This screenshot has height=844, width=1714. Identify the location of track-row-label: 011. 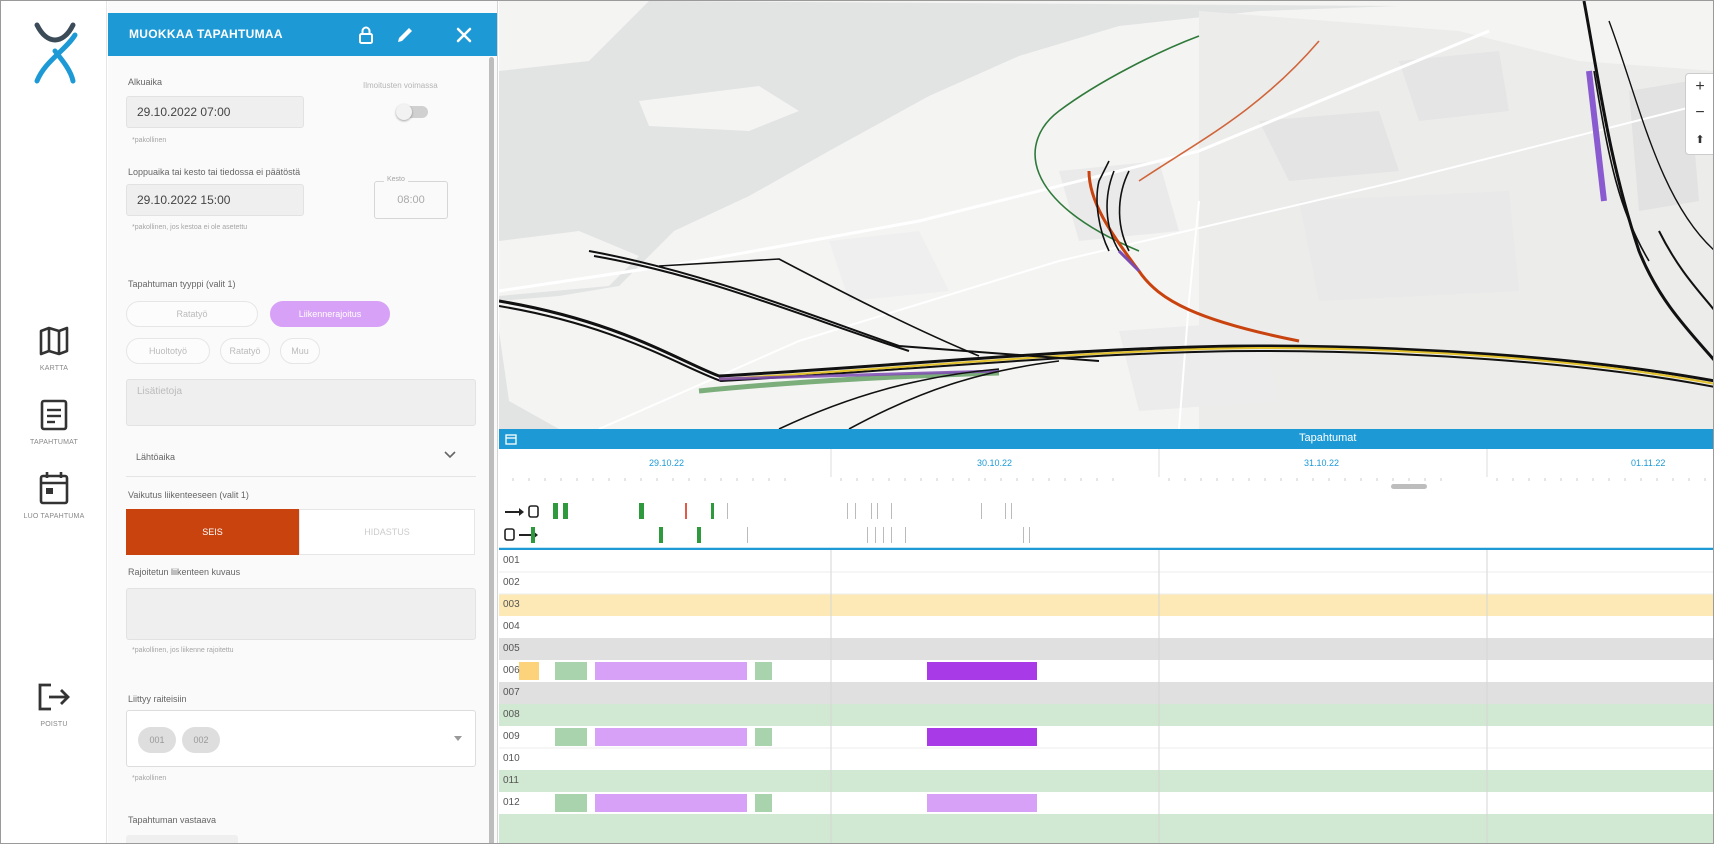
(511, 780).